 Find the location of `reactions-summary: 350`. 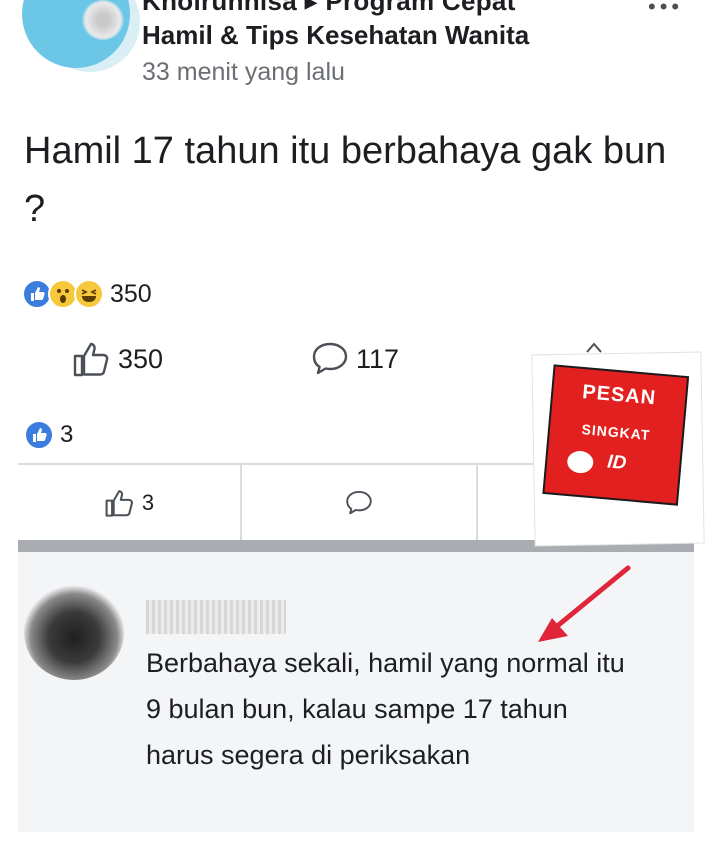

reactions-summary: 350 is located at coordinates (87, 294).